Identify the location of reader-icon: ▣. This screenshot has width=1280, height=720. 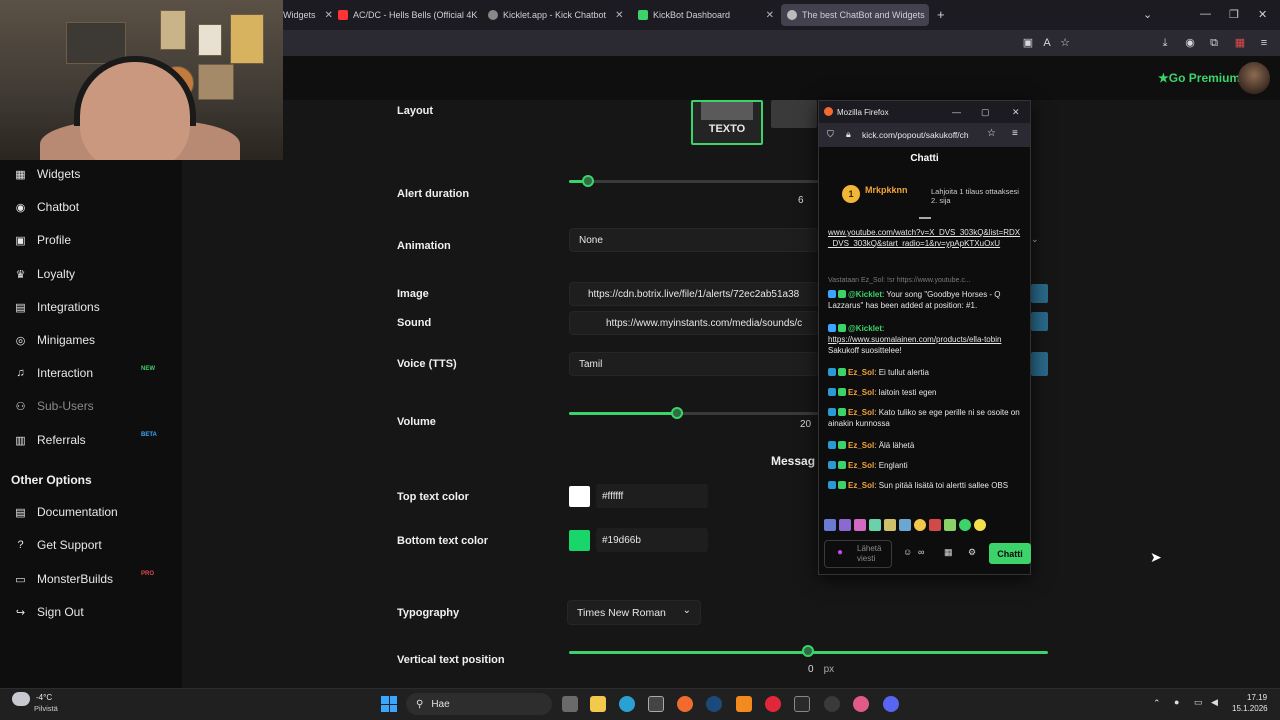
(1028, 43).